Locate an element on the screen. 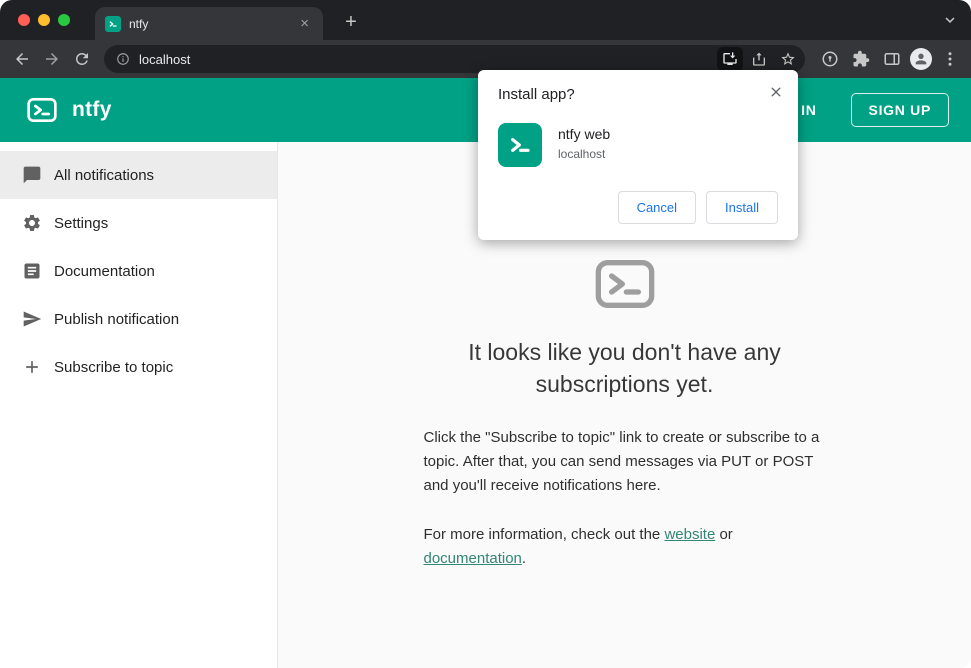  sidebar-item-documentation: Documentation is located at coordinates (138, 271).